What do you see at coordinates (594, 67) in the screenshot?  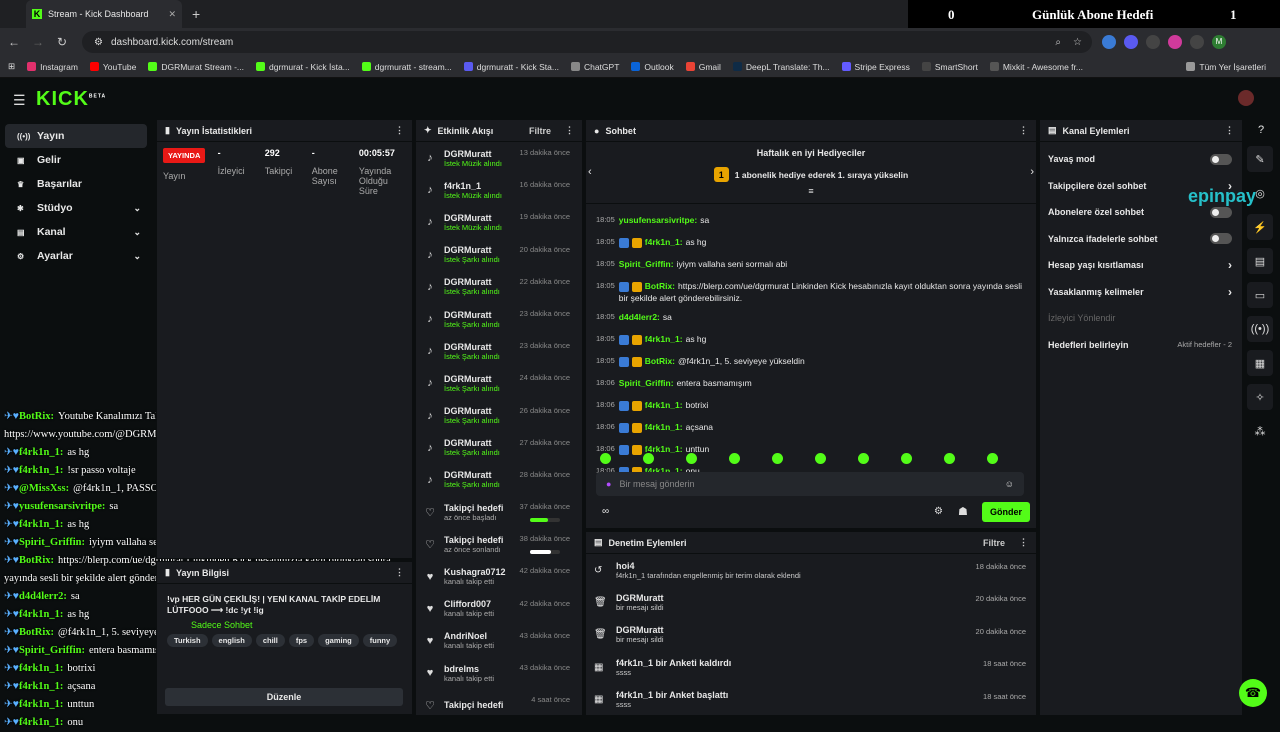 I see `bookmark-item: ChatGPT` at bounding box center [594, 67].